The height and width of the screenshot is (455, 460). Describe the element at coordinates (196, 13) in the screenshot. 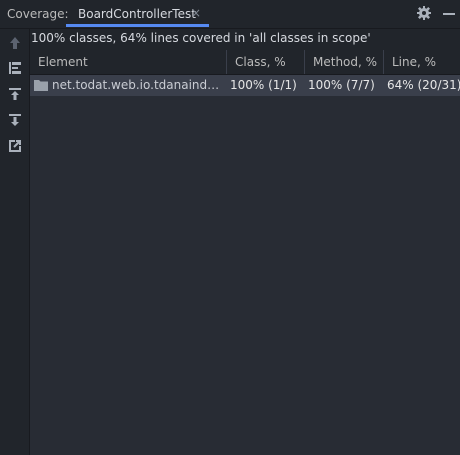

I see `close-icon: ×` at that location.